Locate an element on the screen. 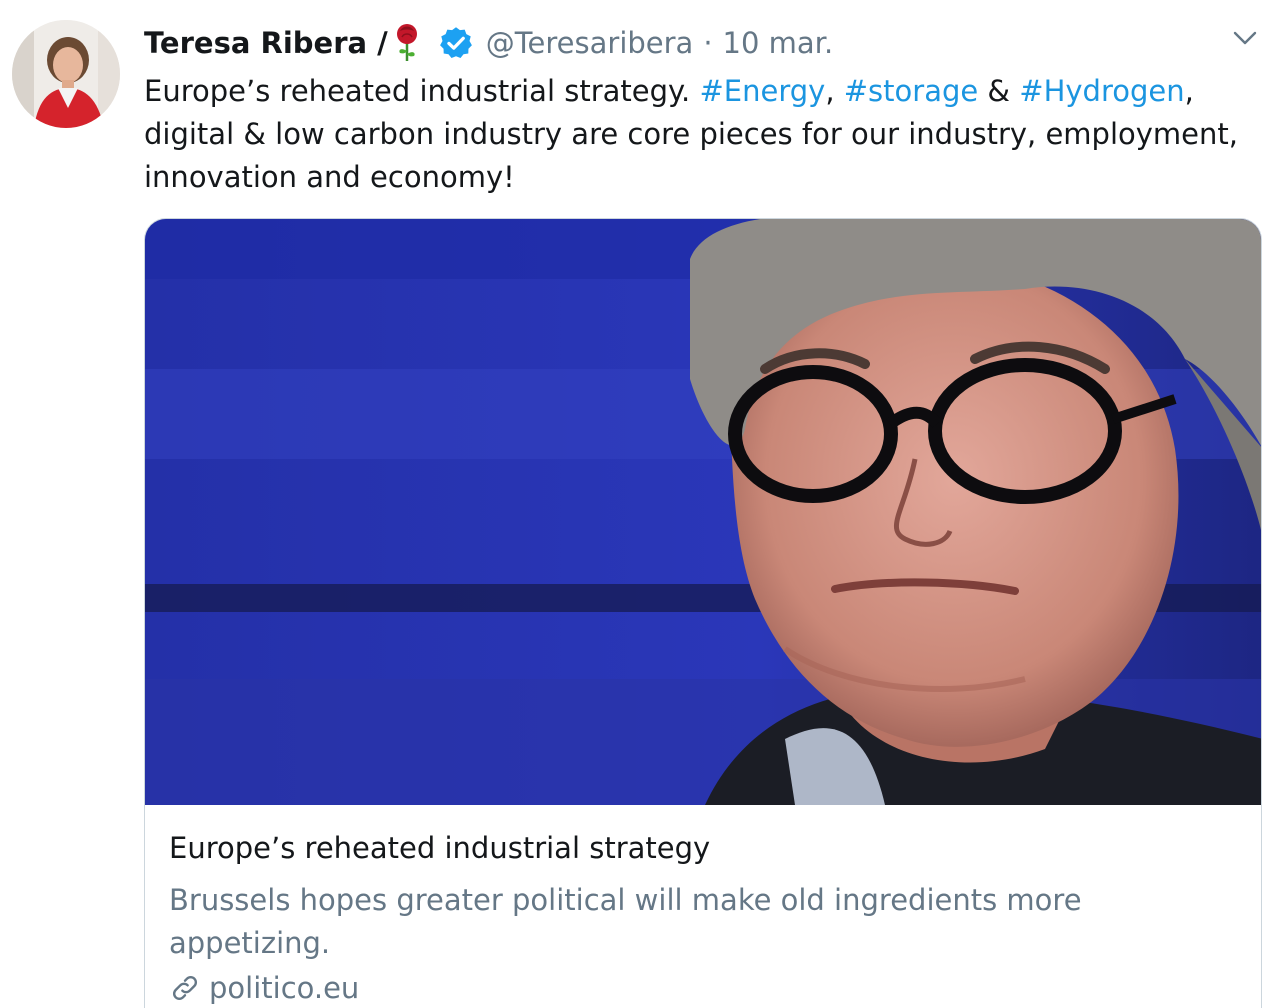 The height and width of the screenshot is (1008, 1276). tweet-text-segment: Europe’s reheated industrial strategy. is located at coordinates (422, 91).